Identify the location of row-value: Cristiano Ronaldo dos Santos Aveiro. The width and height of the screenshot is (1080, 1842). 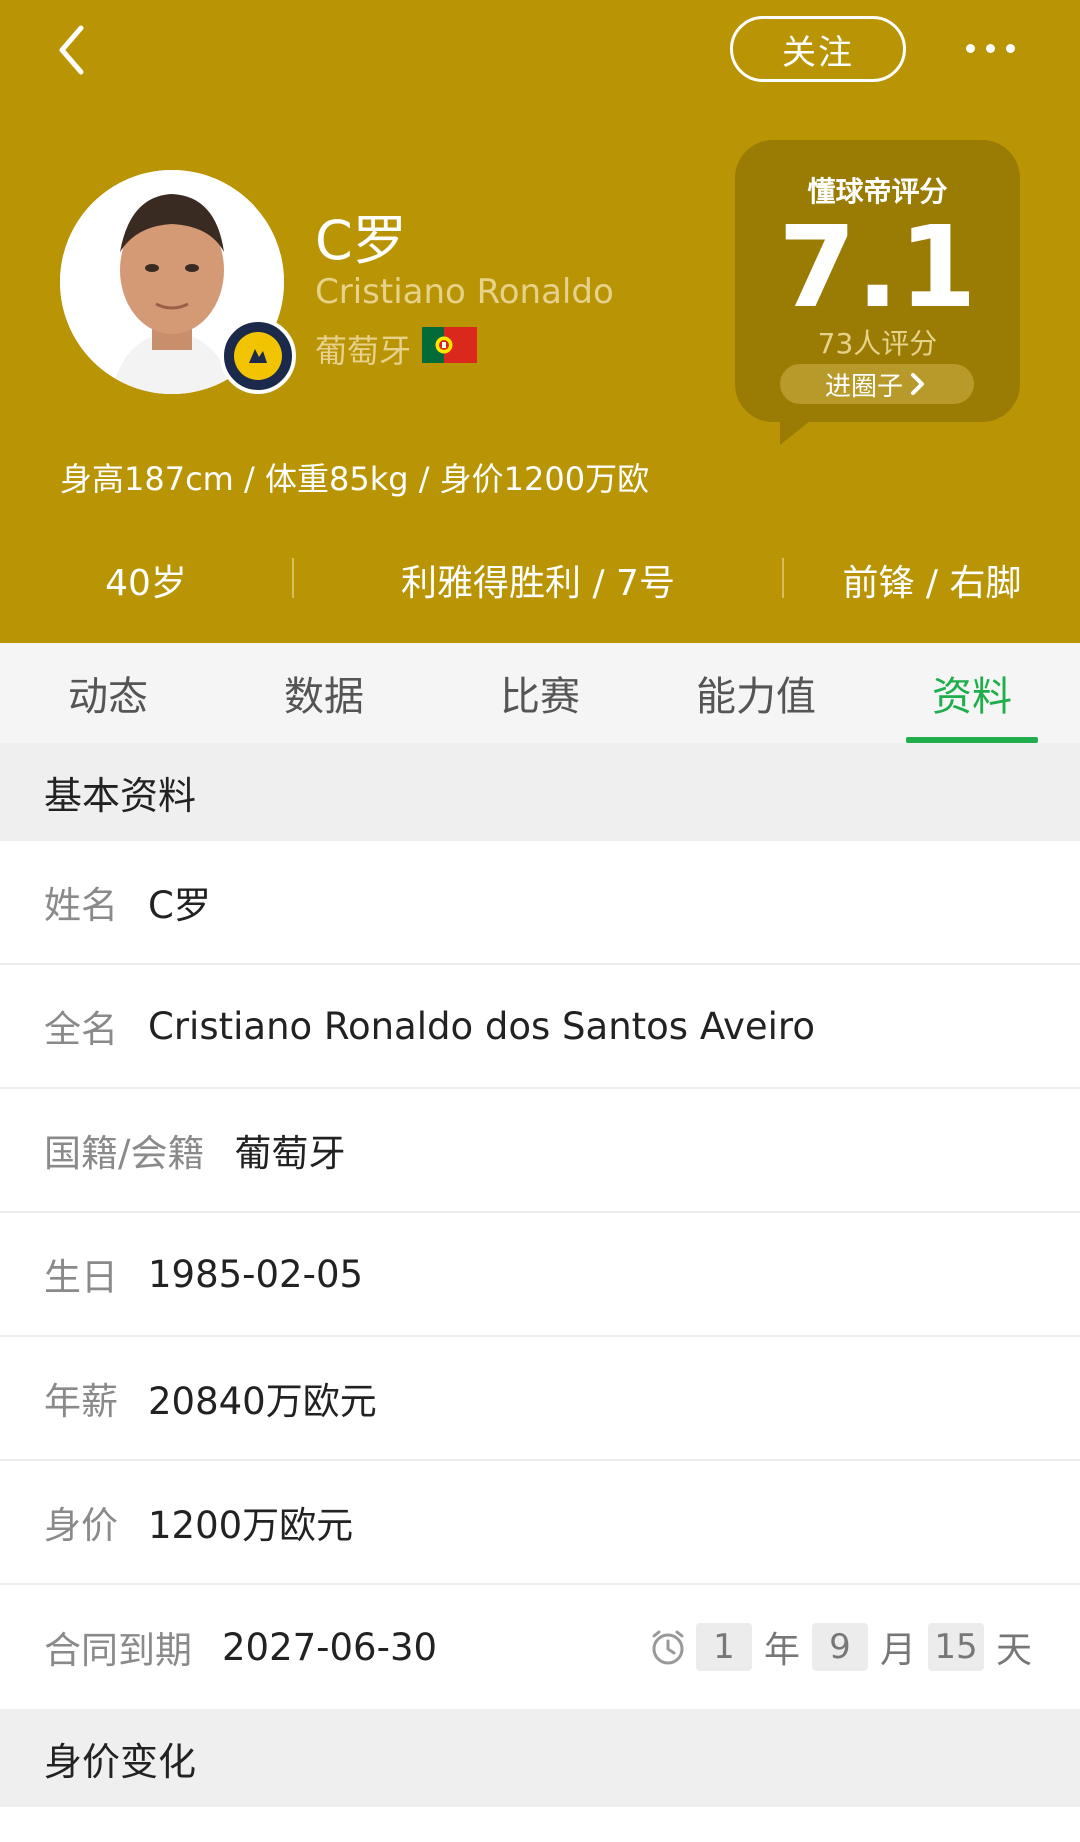
(481, 1026).